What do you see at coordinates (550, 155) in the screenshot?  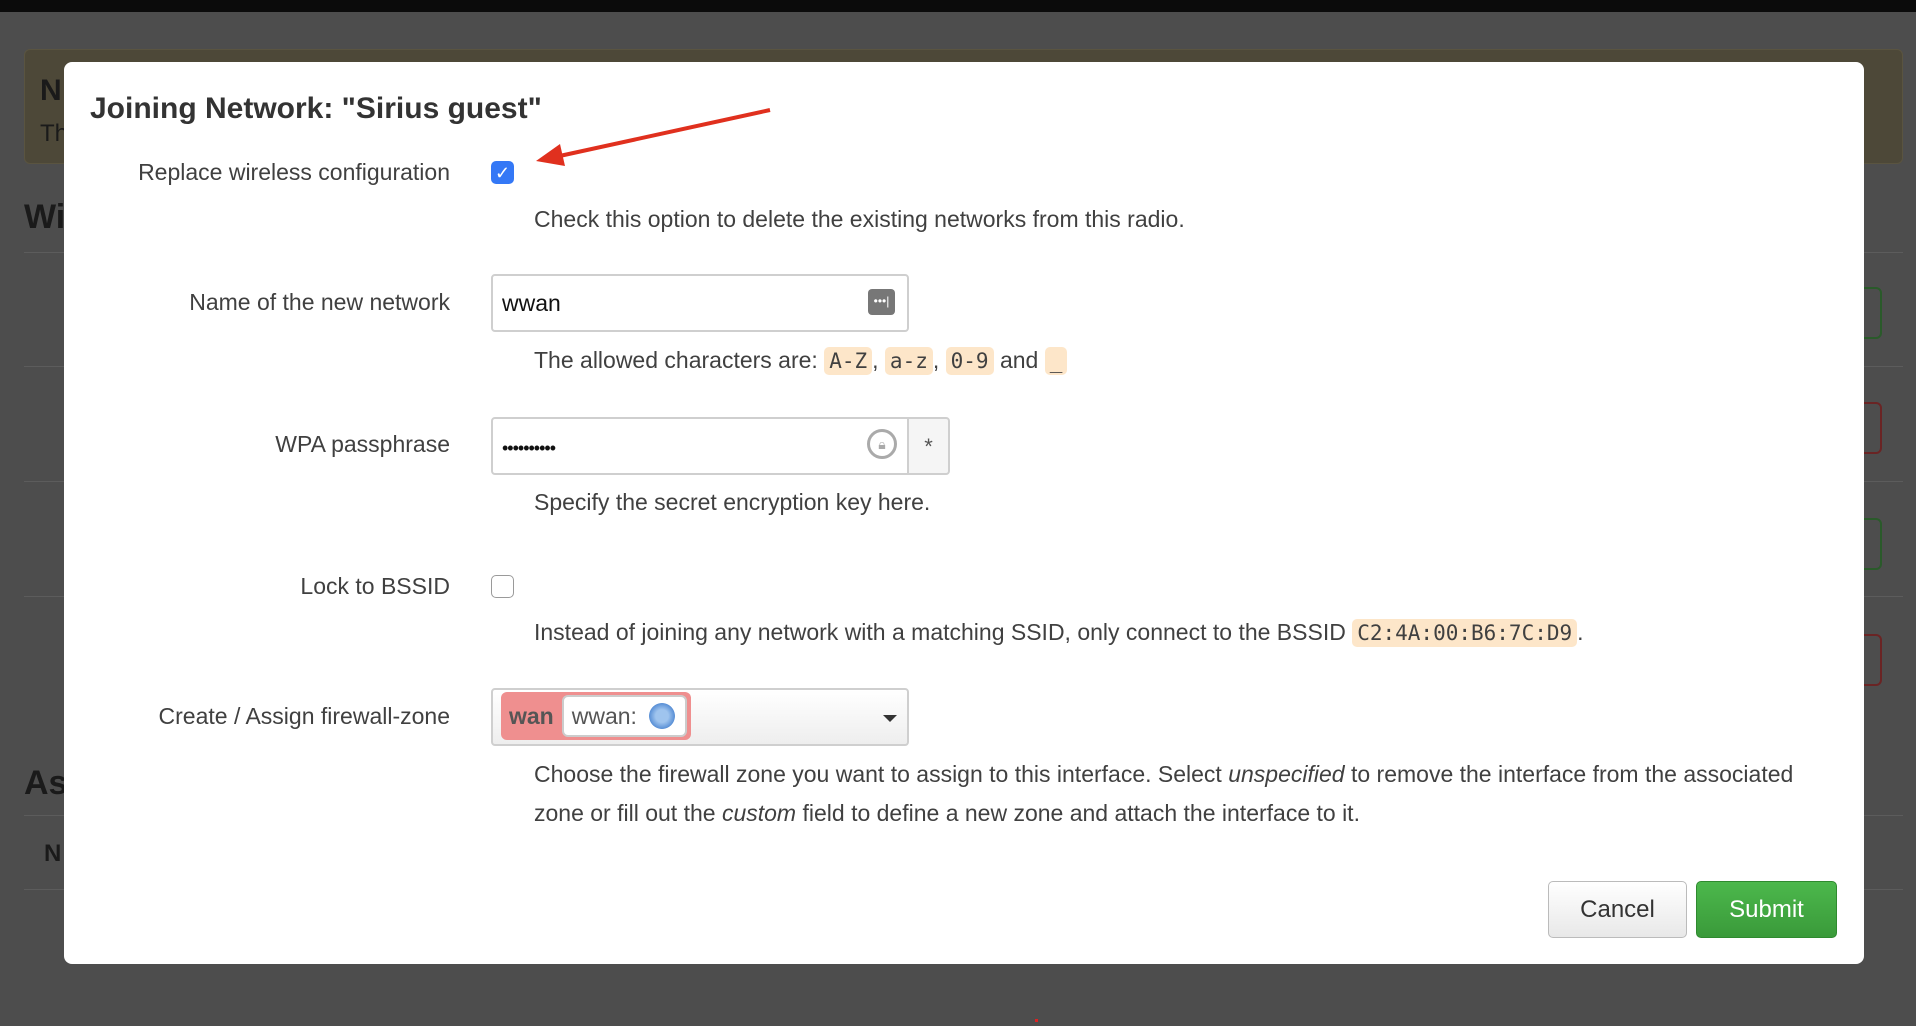 I see `arrow-head` at bounding box center [550, 155].